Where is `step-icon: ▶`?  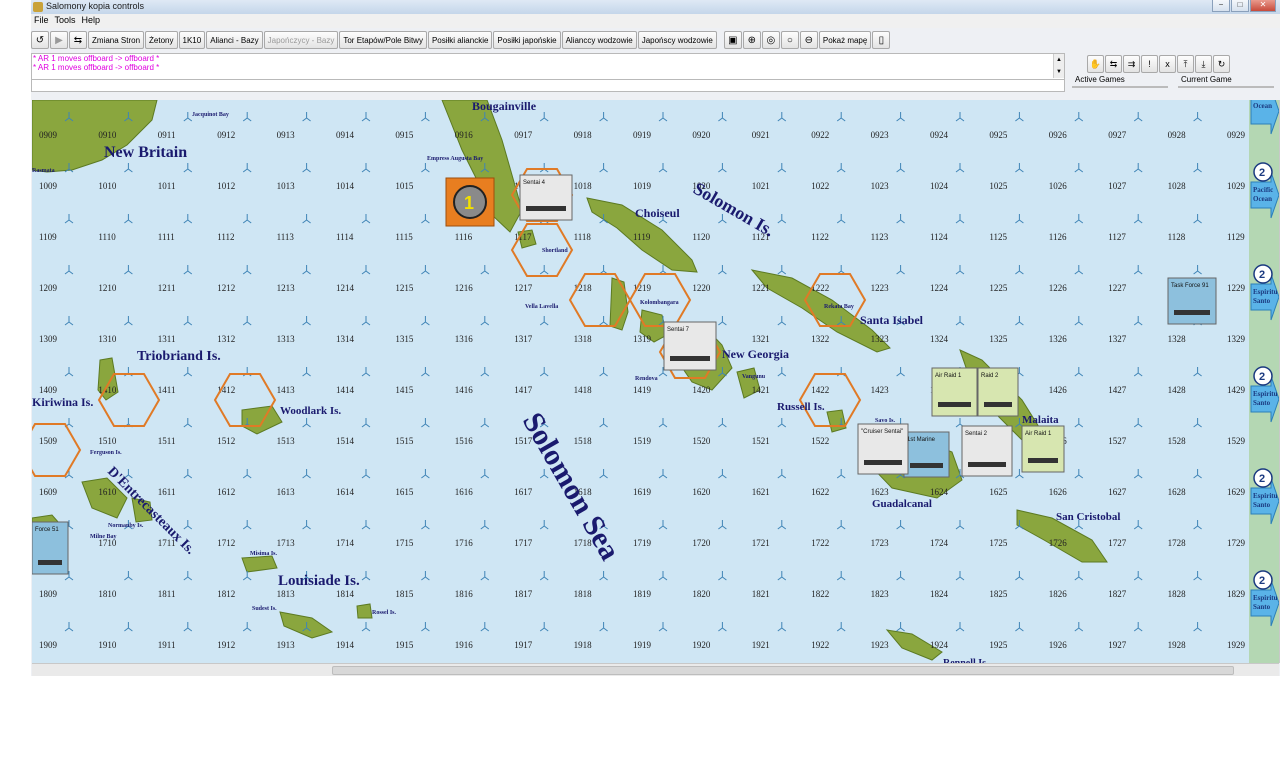 step-icon: ▶ is located at coordinates (59, 40).